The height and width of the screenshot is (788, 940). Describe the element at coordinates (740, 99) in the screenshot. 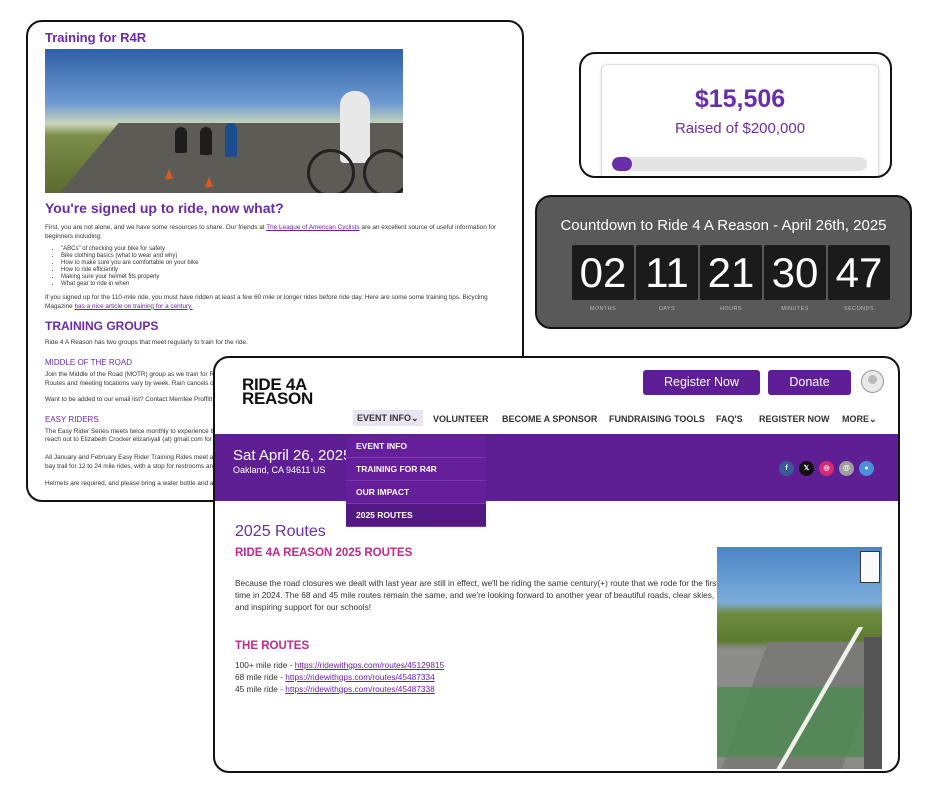

I see `raised-amount: $15,506` at that location.